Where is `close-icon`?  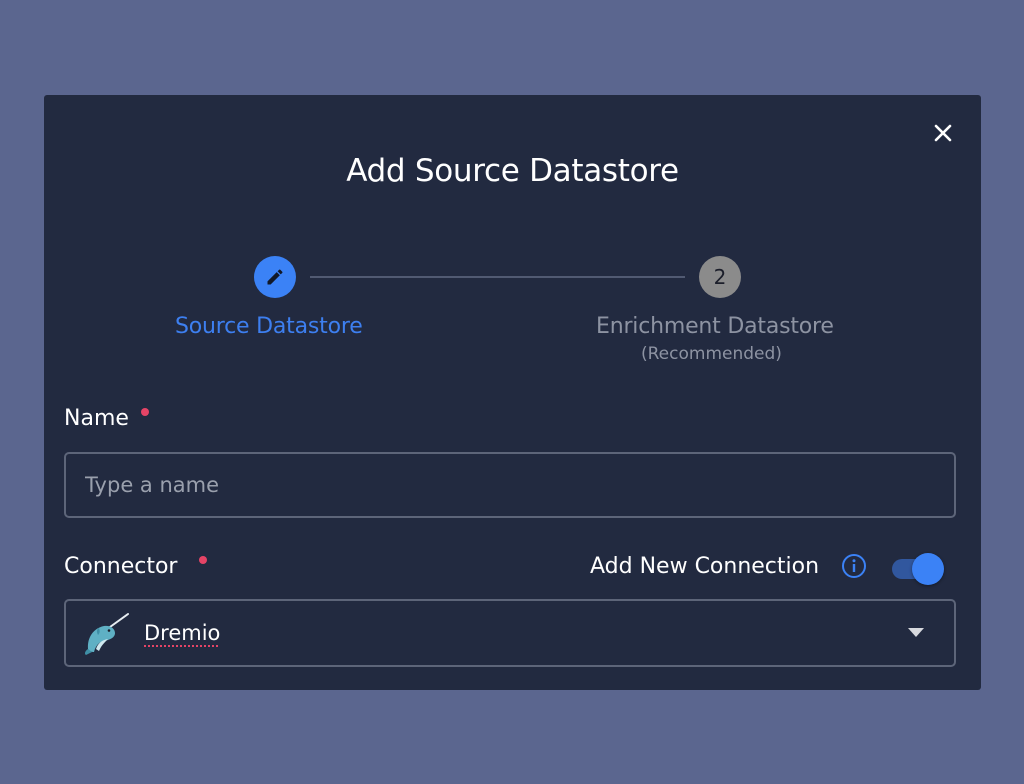
close-icon is located at coordinates (943, 133).